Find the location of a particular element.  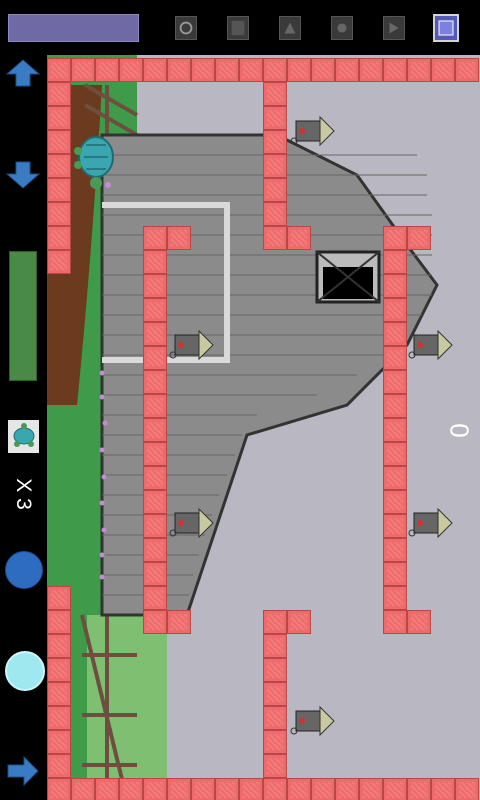

tool-slot-active is located at coordinates (446, 28).